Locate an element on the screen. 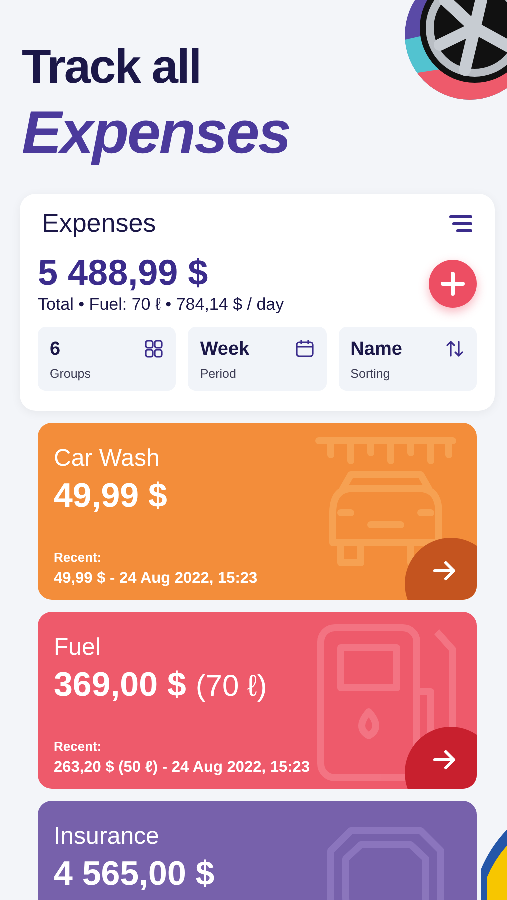 Image resolution: width=507 pixels, height=900 pixels. headline-emphasis: Expenses is located at coordinates (156, 133).